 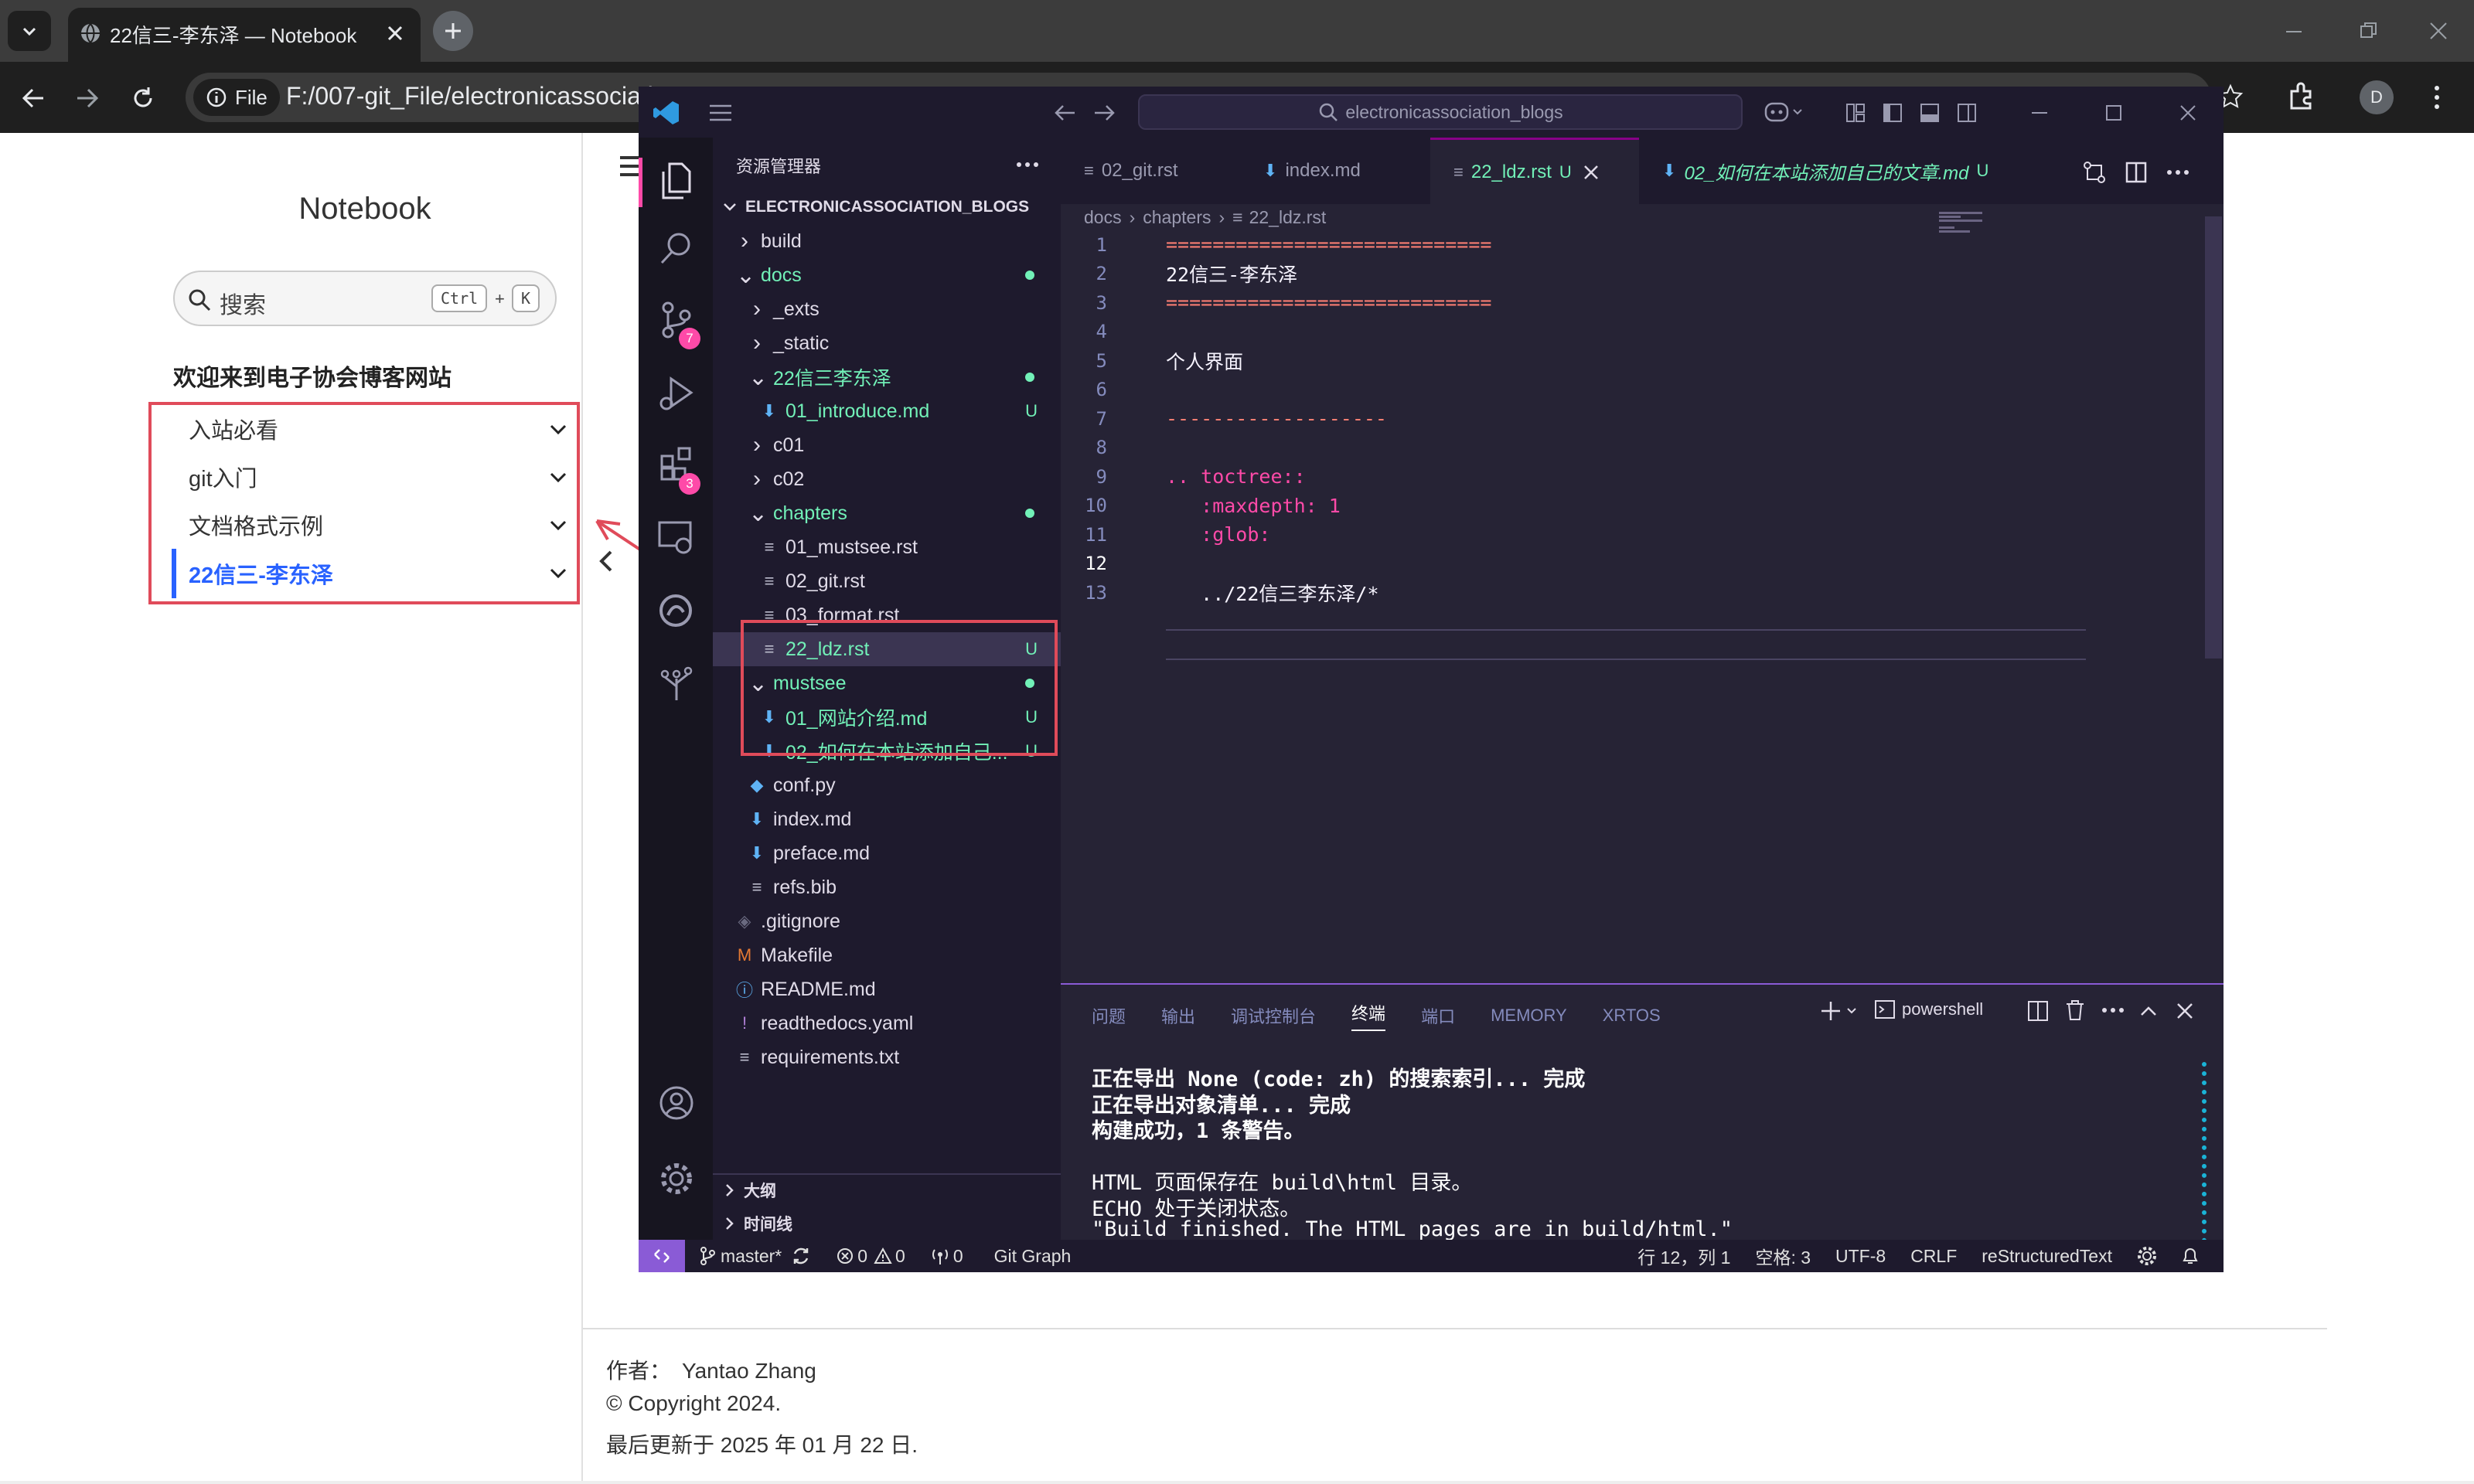 What do you see at coordinates (887, 581) in the screenshot?
I see `tree-file: ≡ 02_git.rst` at bounding box center [887, 581].